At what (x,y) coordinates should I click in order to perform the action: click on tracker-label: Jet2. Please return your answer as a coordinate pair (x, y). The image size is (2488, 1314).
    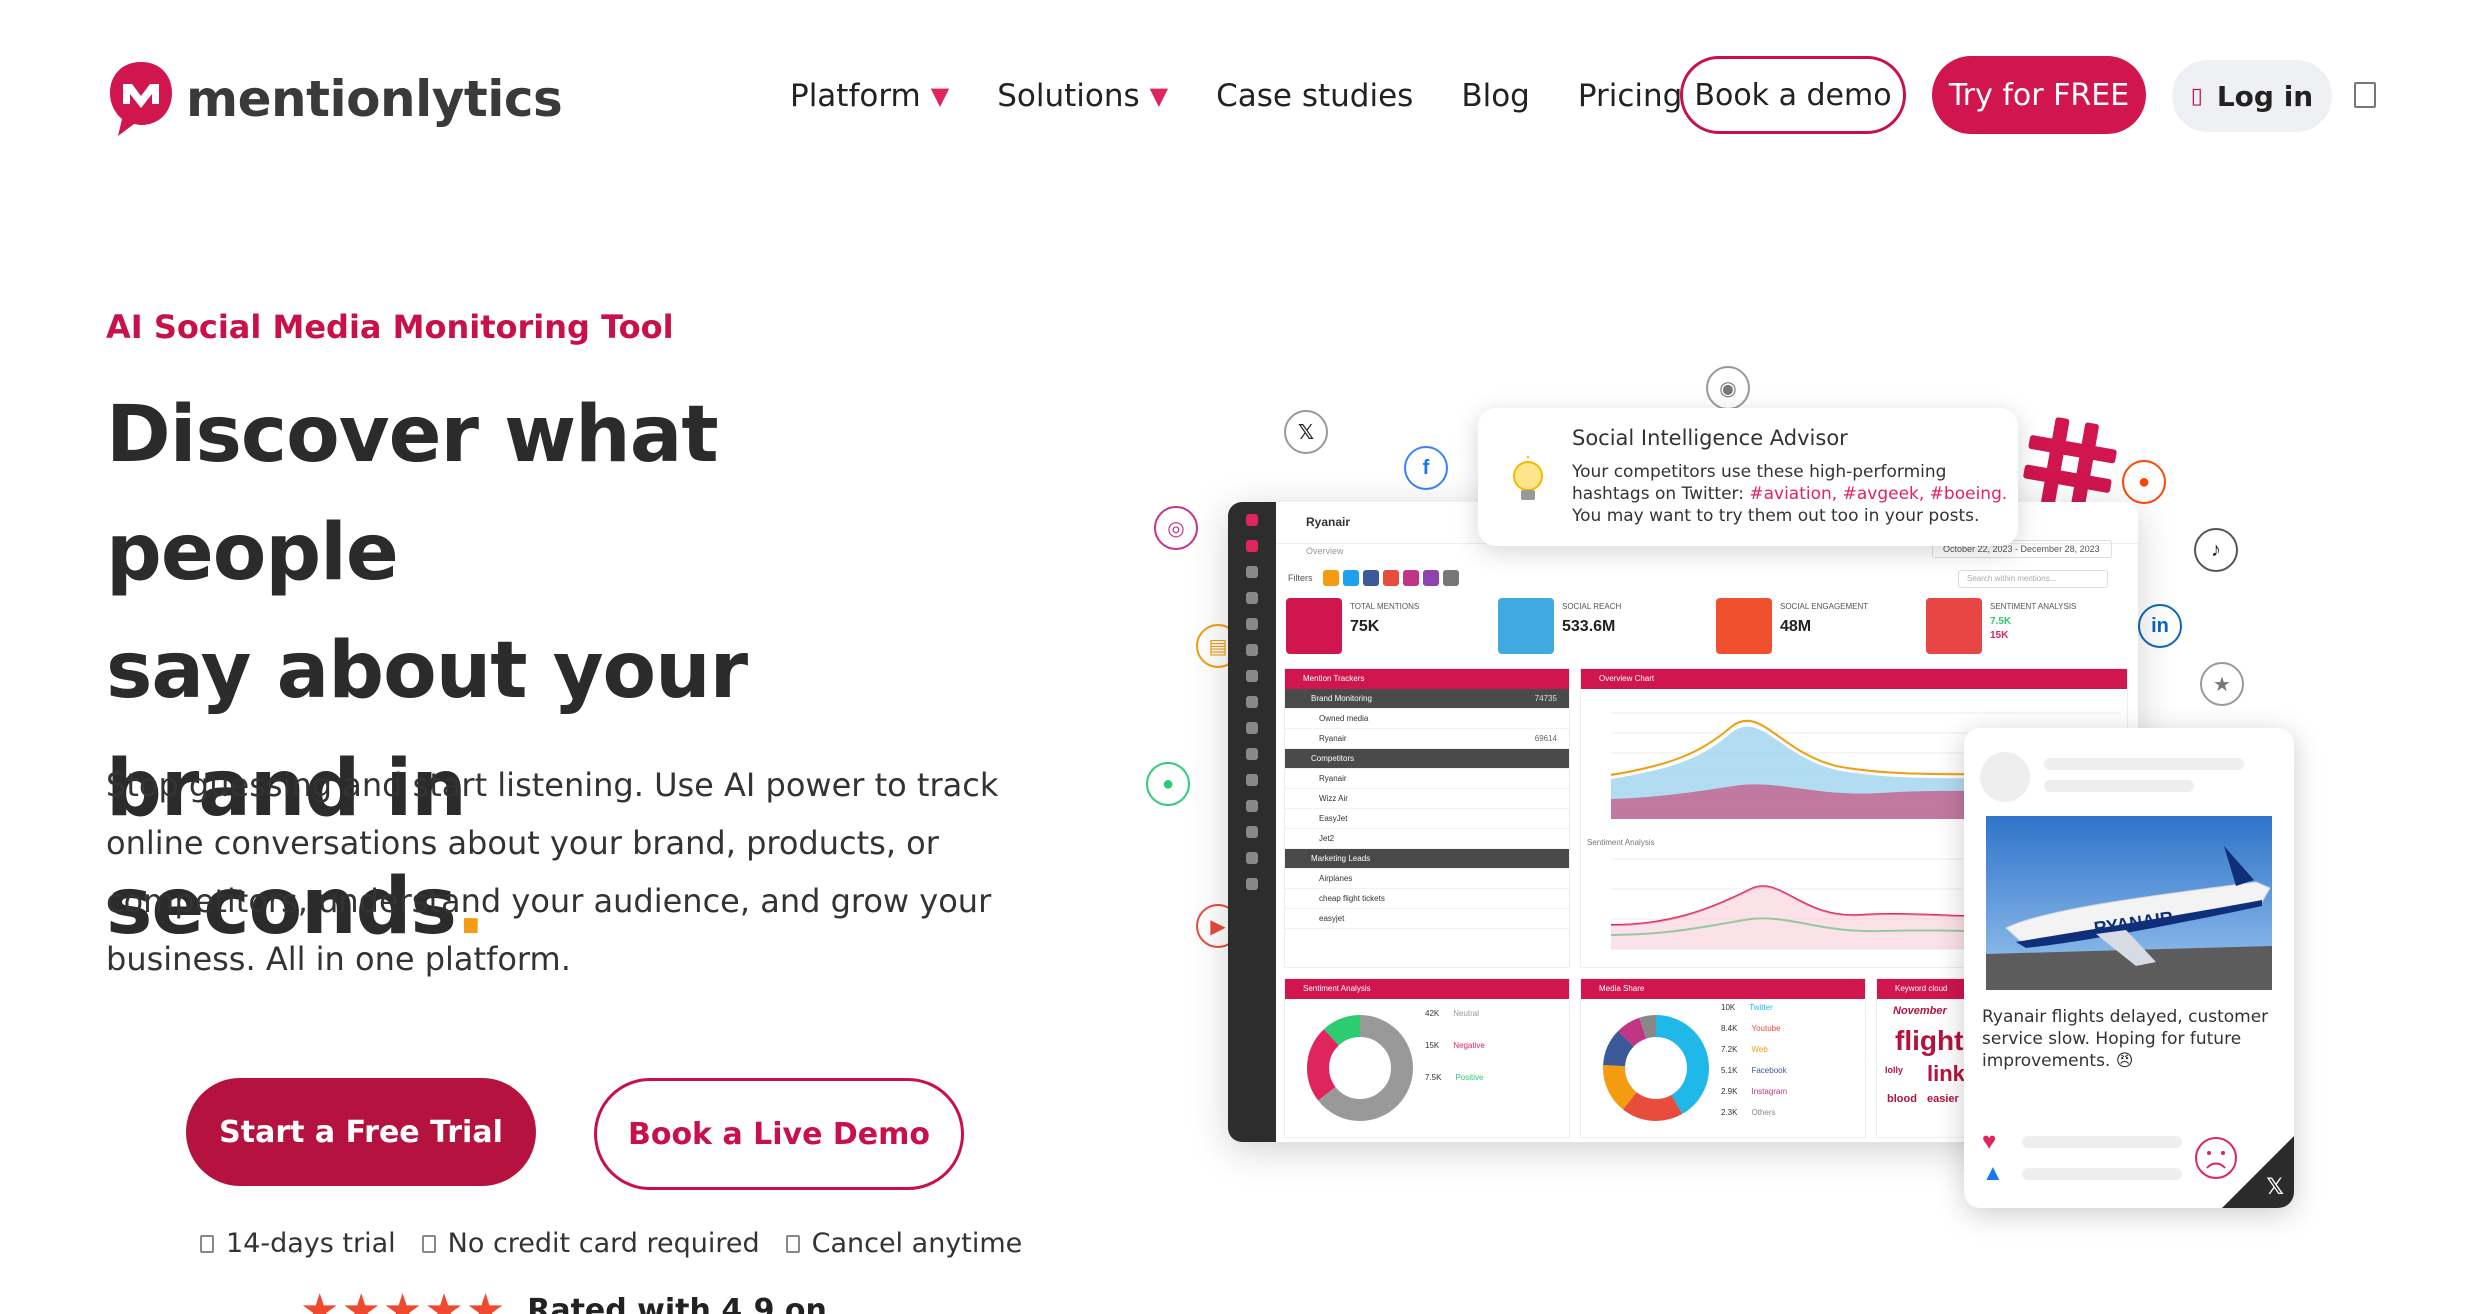
    Looking at the image, I should click on (1327, 838).